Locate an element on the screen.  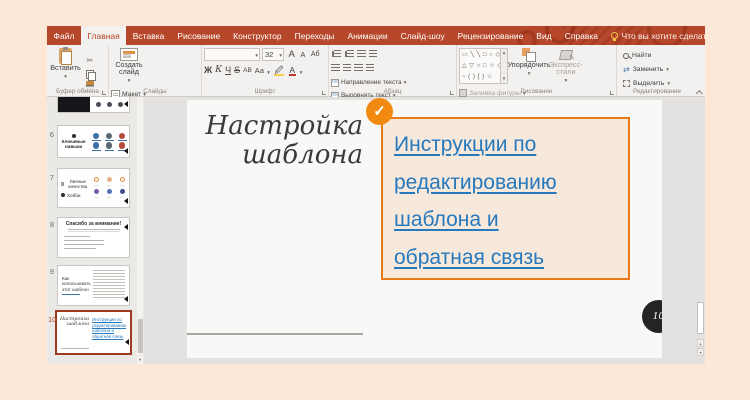
cut-icon is located at coordinates (90, 59).